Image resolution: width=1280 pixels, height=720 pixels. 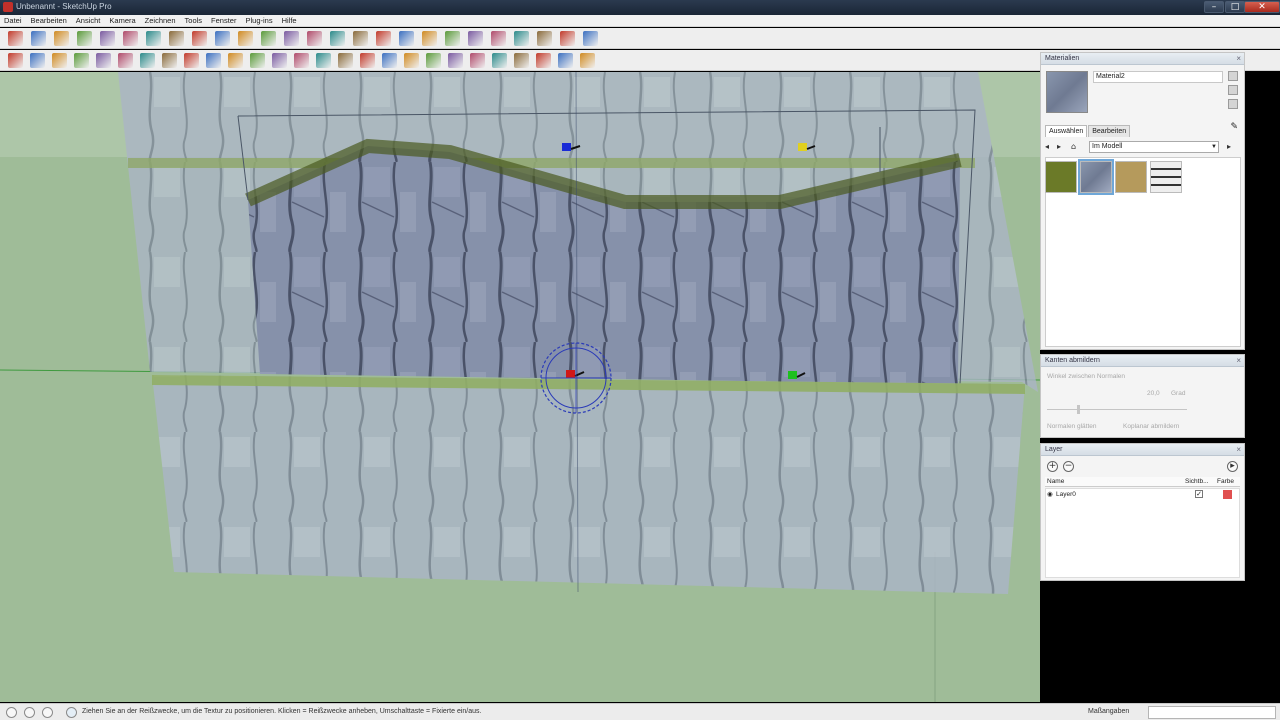 I want to click on measurements-input, so click(x=1212, y=712).